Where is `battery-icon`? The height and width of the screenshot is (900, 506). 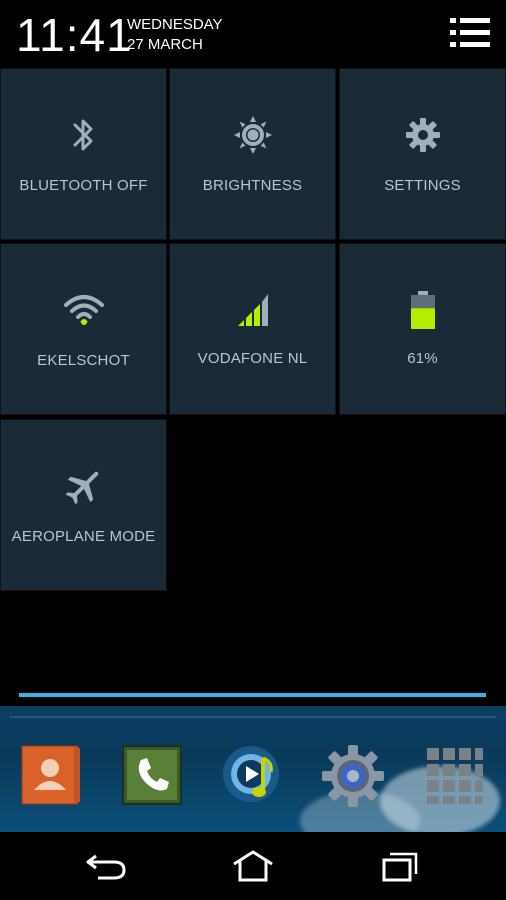
battery-icon is located at coordinates (423, 310).